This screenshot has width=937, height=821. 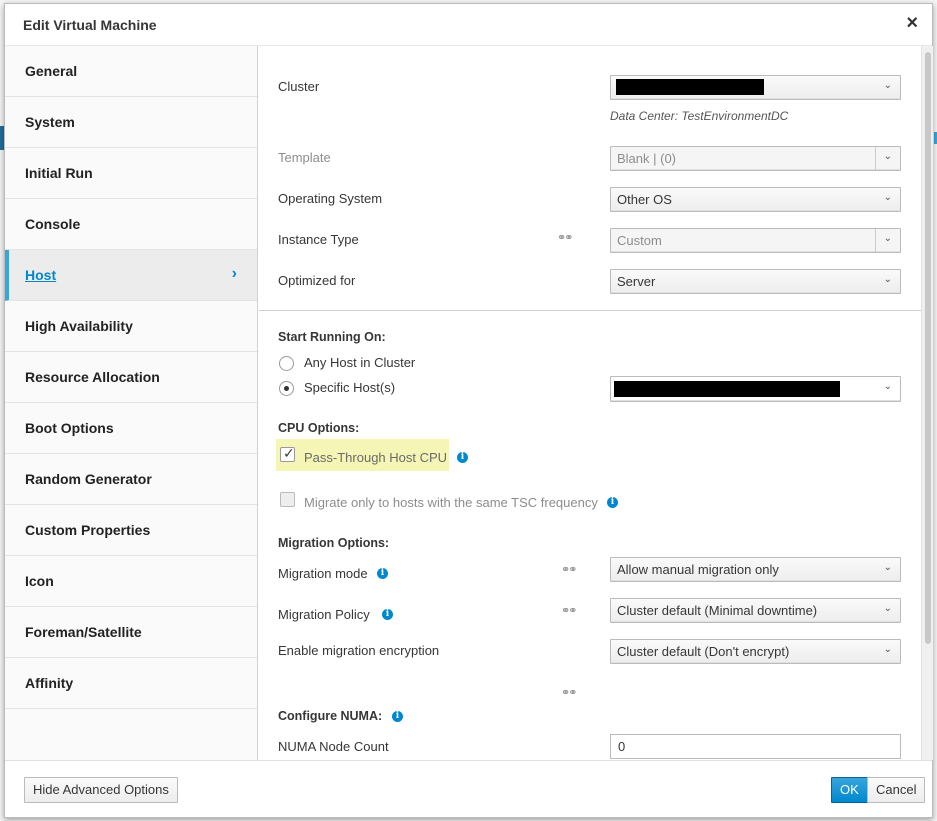 I want to click on sidebar-item-label: Initial Run, so click(x=59, y=173).